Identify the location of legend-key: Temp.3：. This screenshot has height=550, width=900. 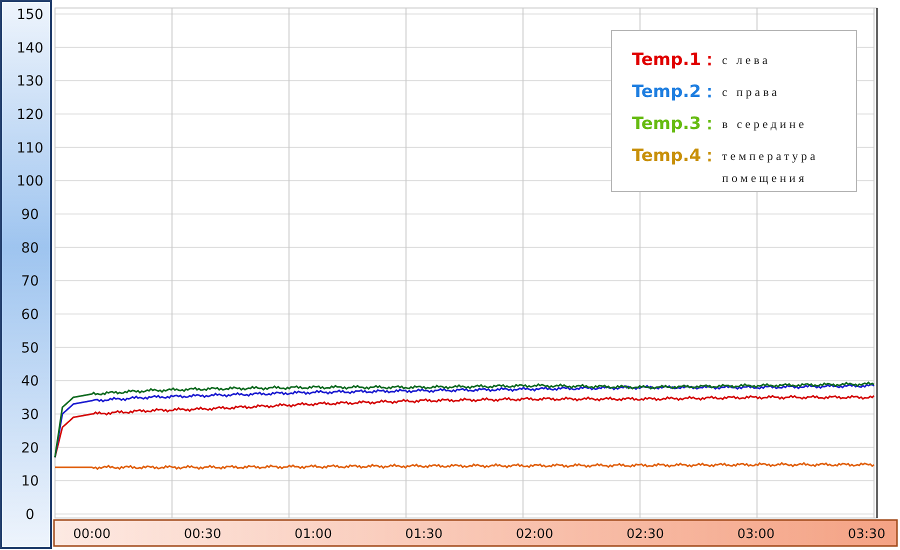
(675, 124).